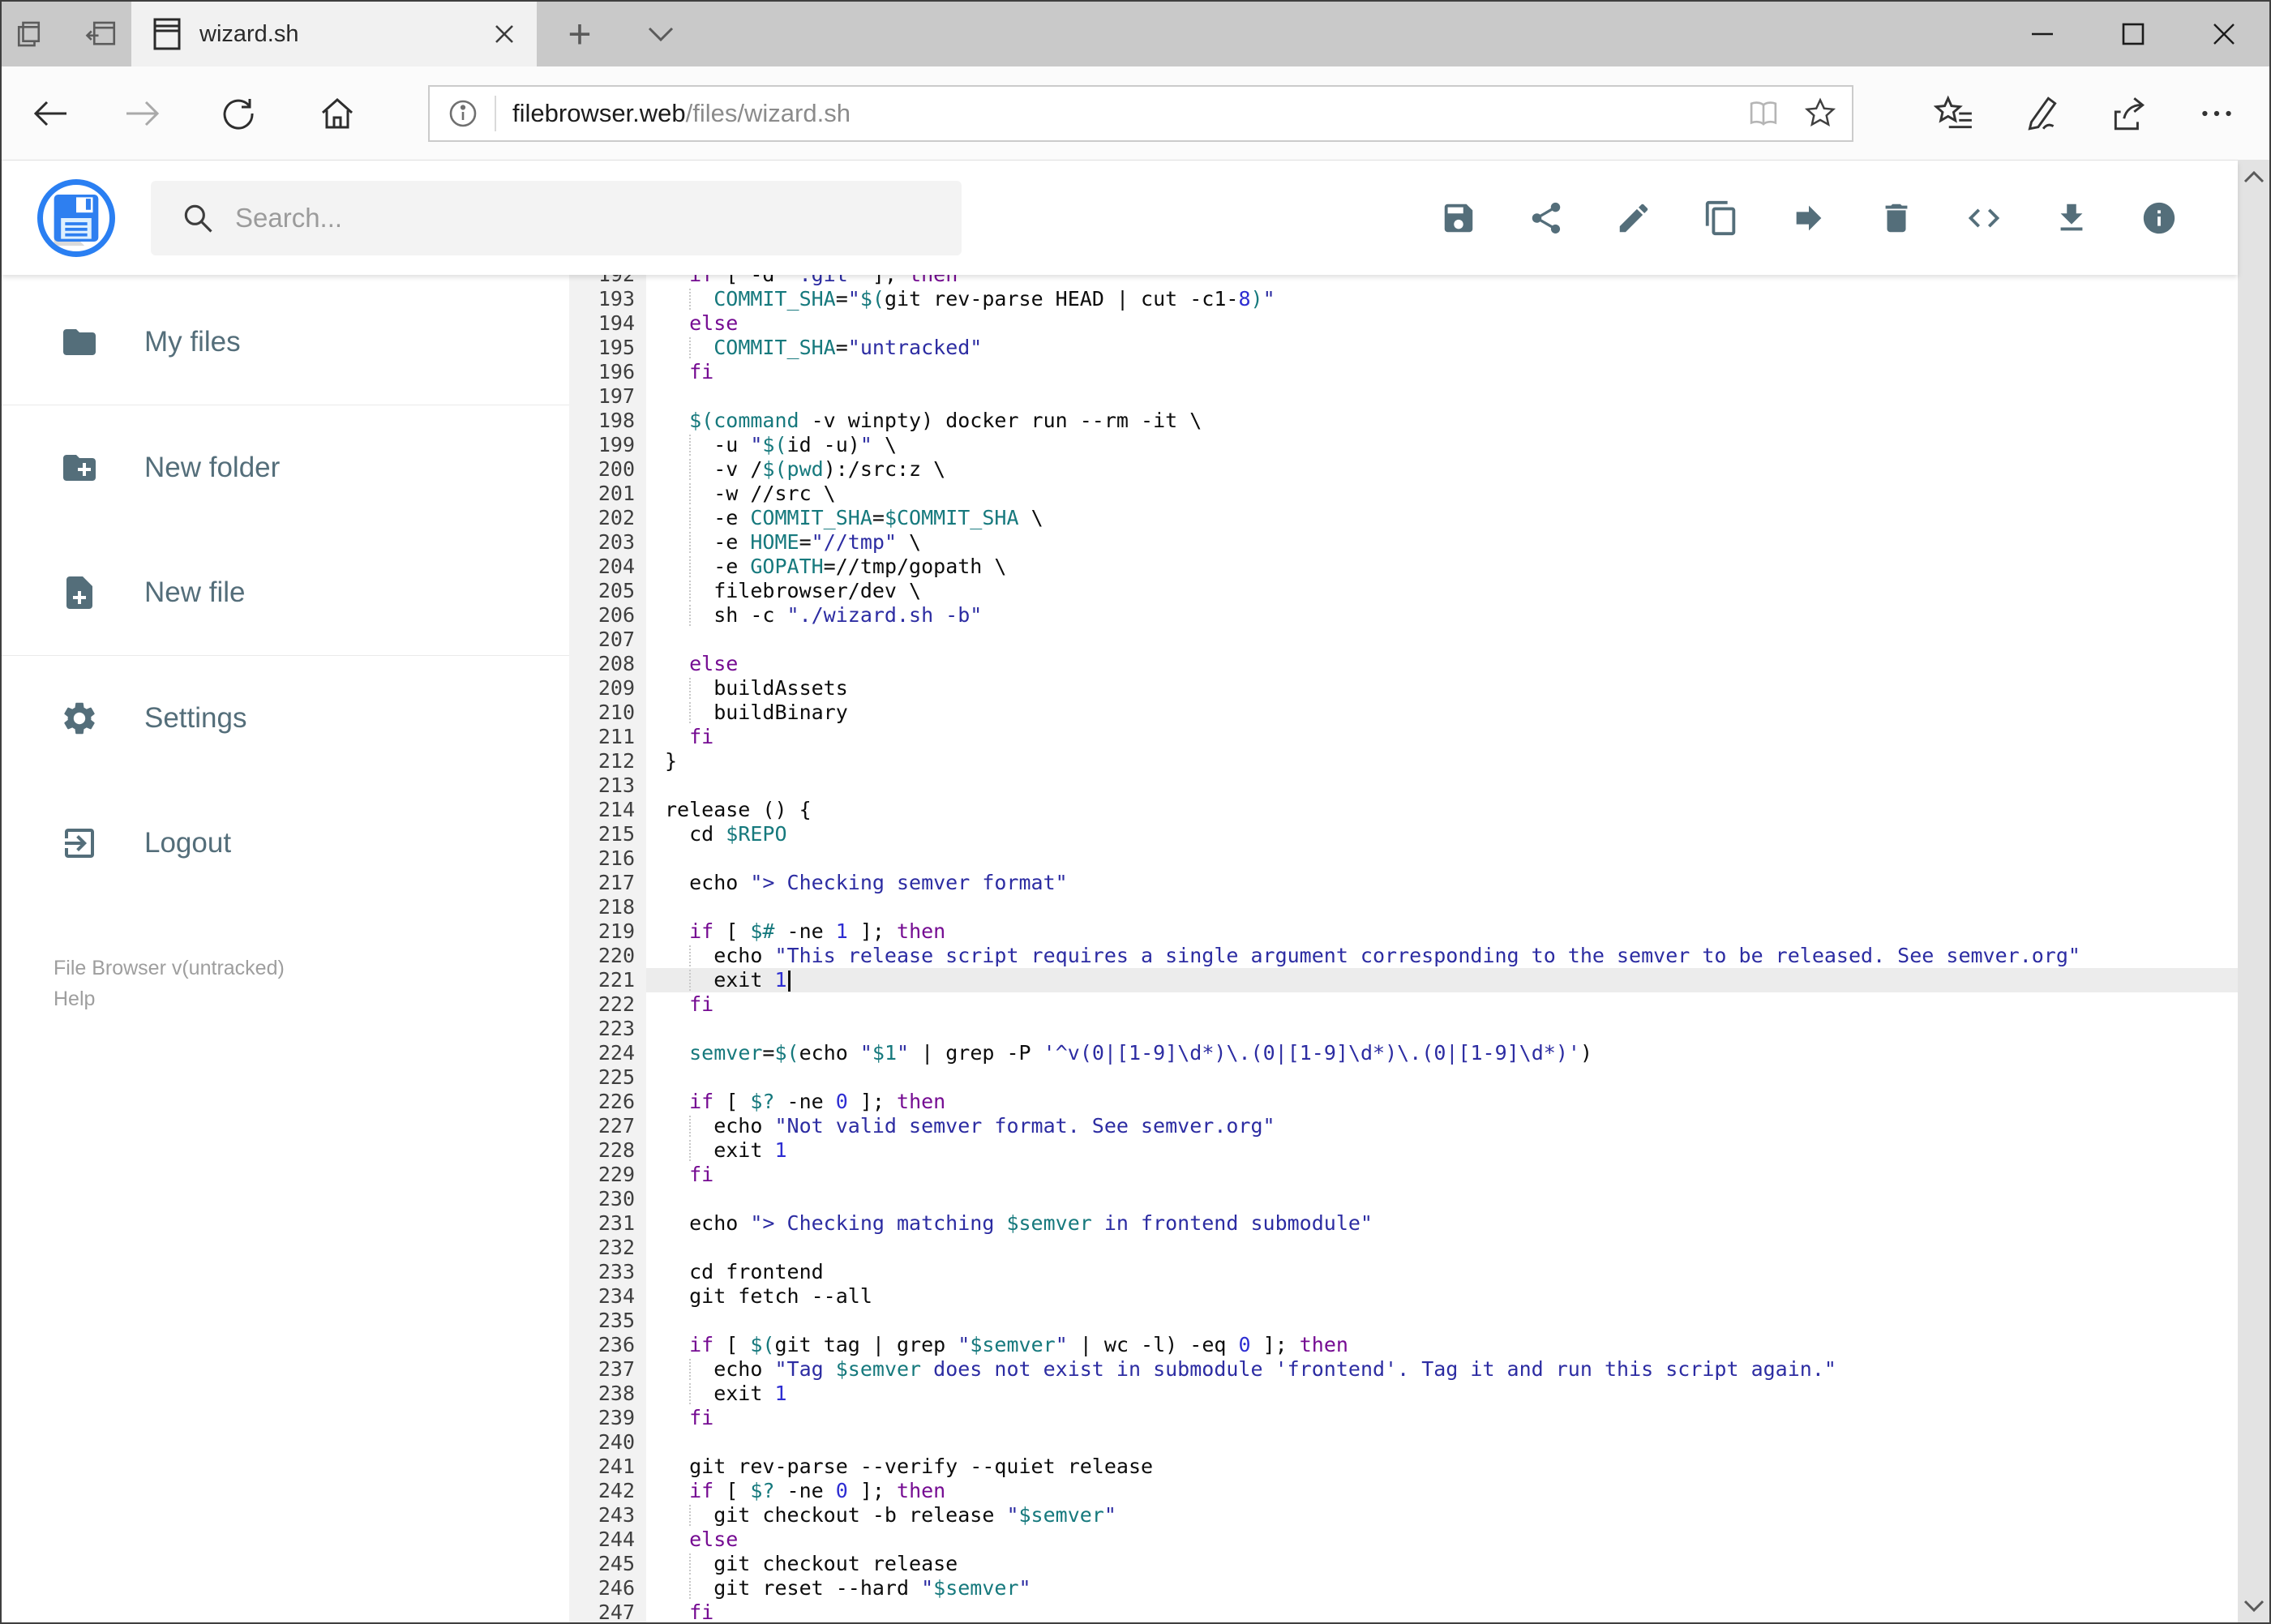  Describe the element at coordinates (2254, 1607) in the screenshot. I see `scroll-down-icon` at that location.